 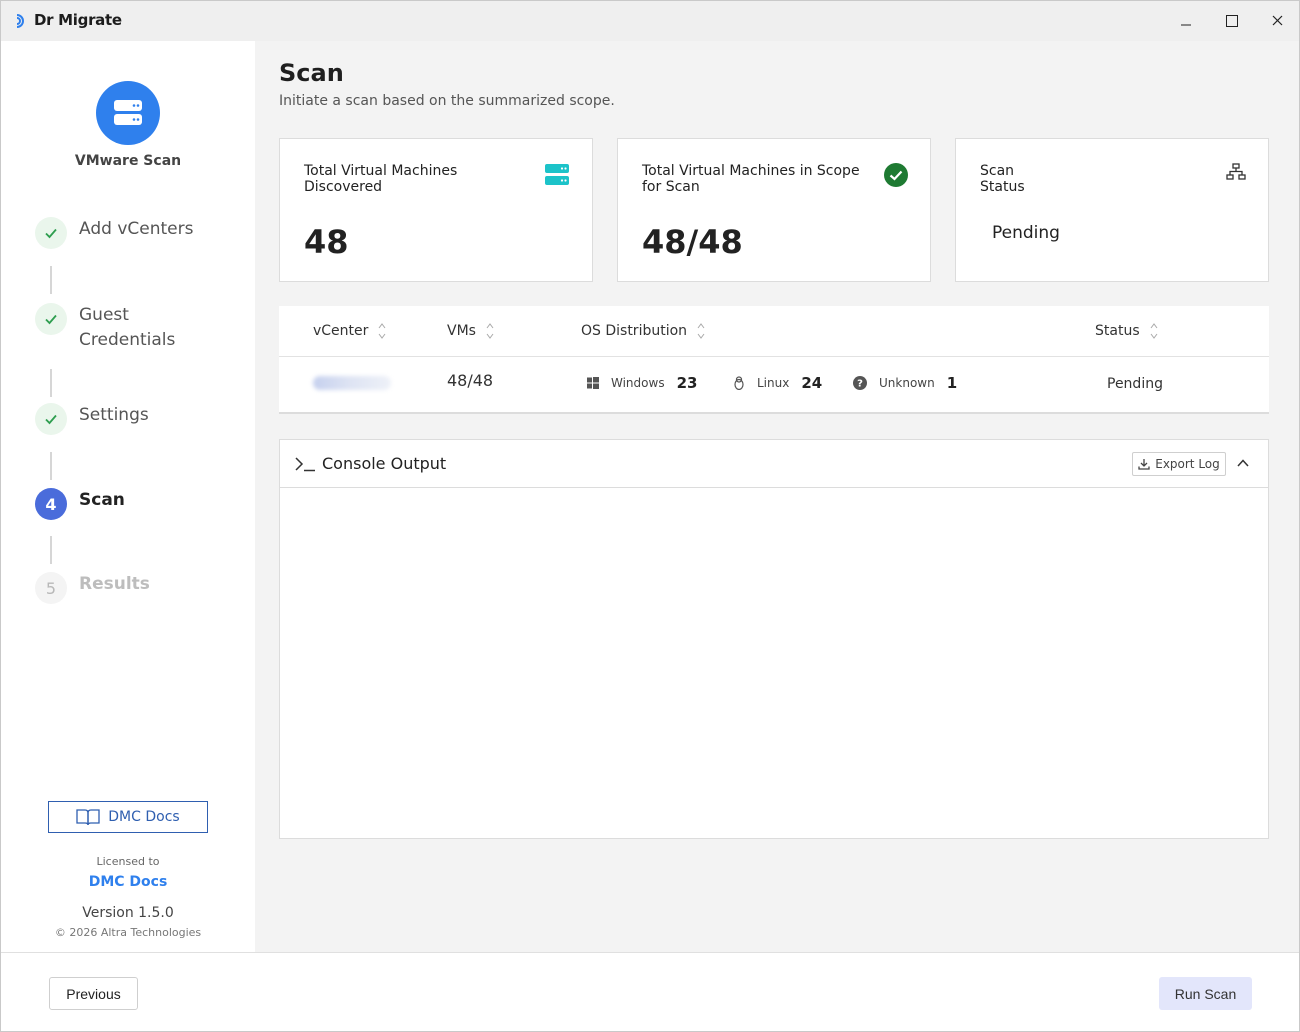 I want to click on console-header: Console Output Export Log, so click(x=774, y=464).